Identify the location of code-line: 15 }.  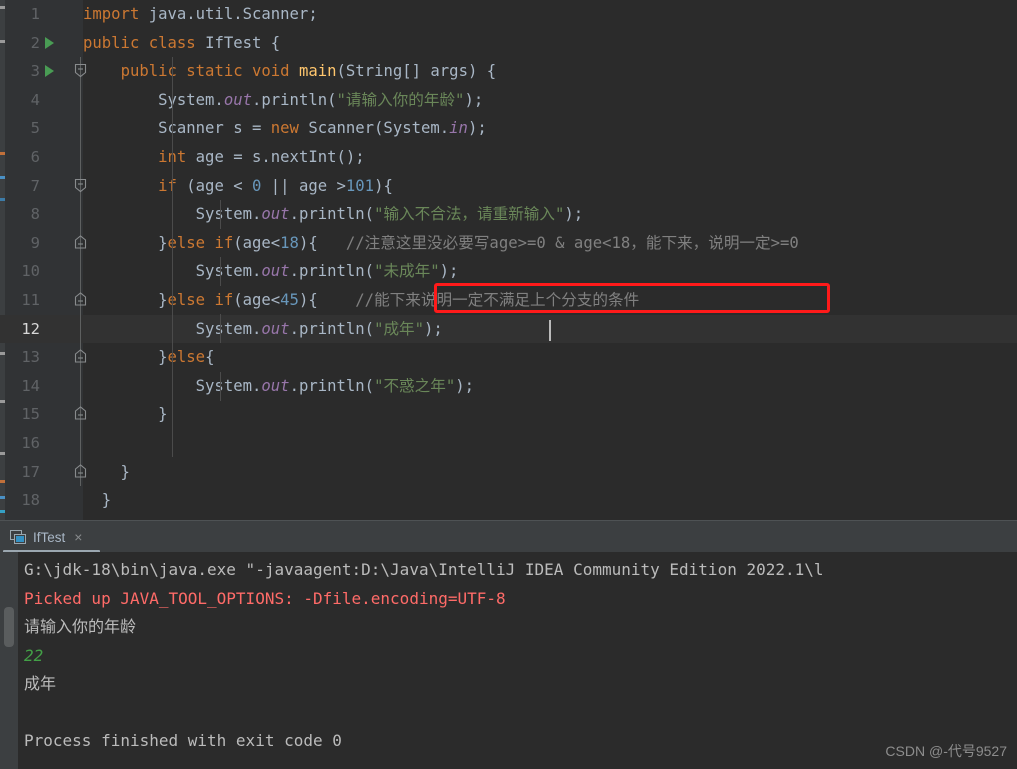
(508, 414).